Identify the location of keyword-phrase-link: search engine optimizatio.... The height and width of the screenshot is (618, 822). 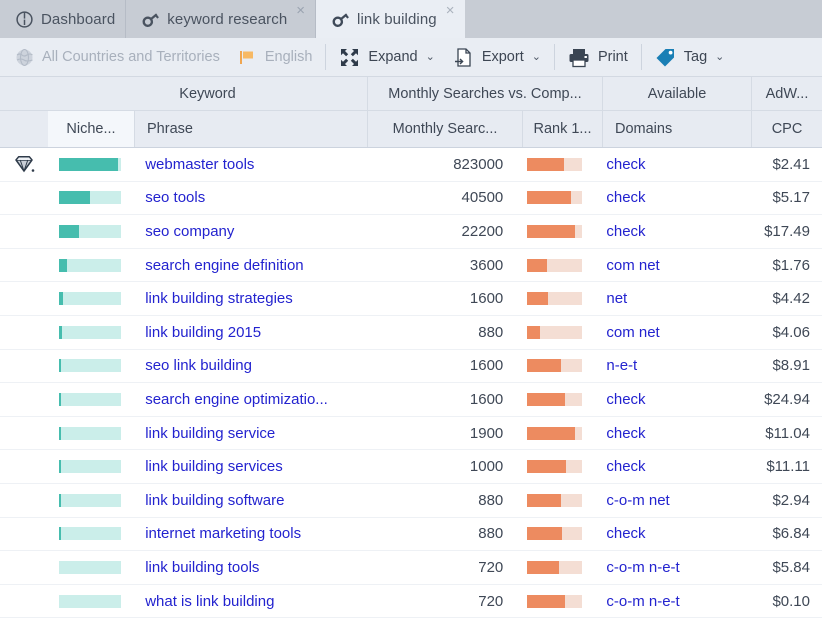
(236, 399).